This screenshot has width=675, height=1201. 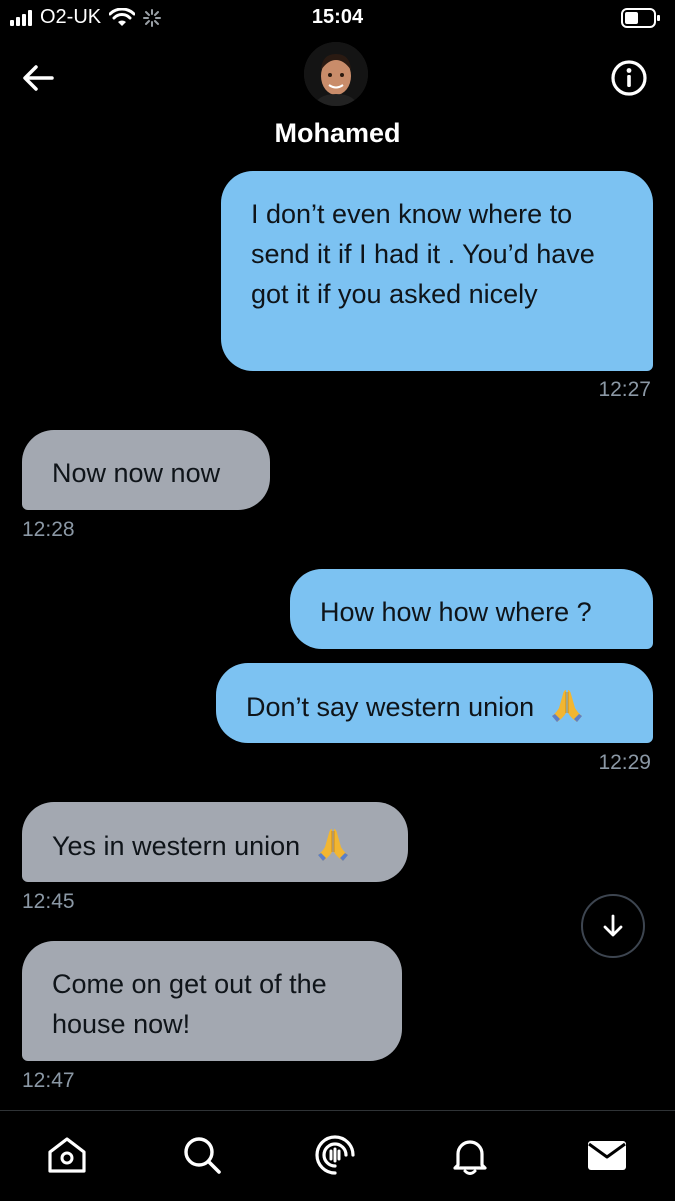 What do you see at coordinates (176, 846) in the screenshot?
I see `message-text: Yes in western union` at bounding box center [176, 846].